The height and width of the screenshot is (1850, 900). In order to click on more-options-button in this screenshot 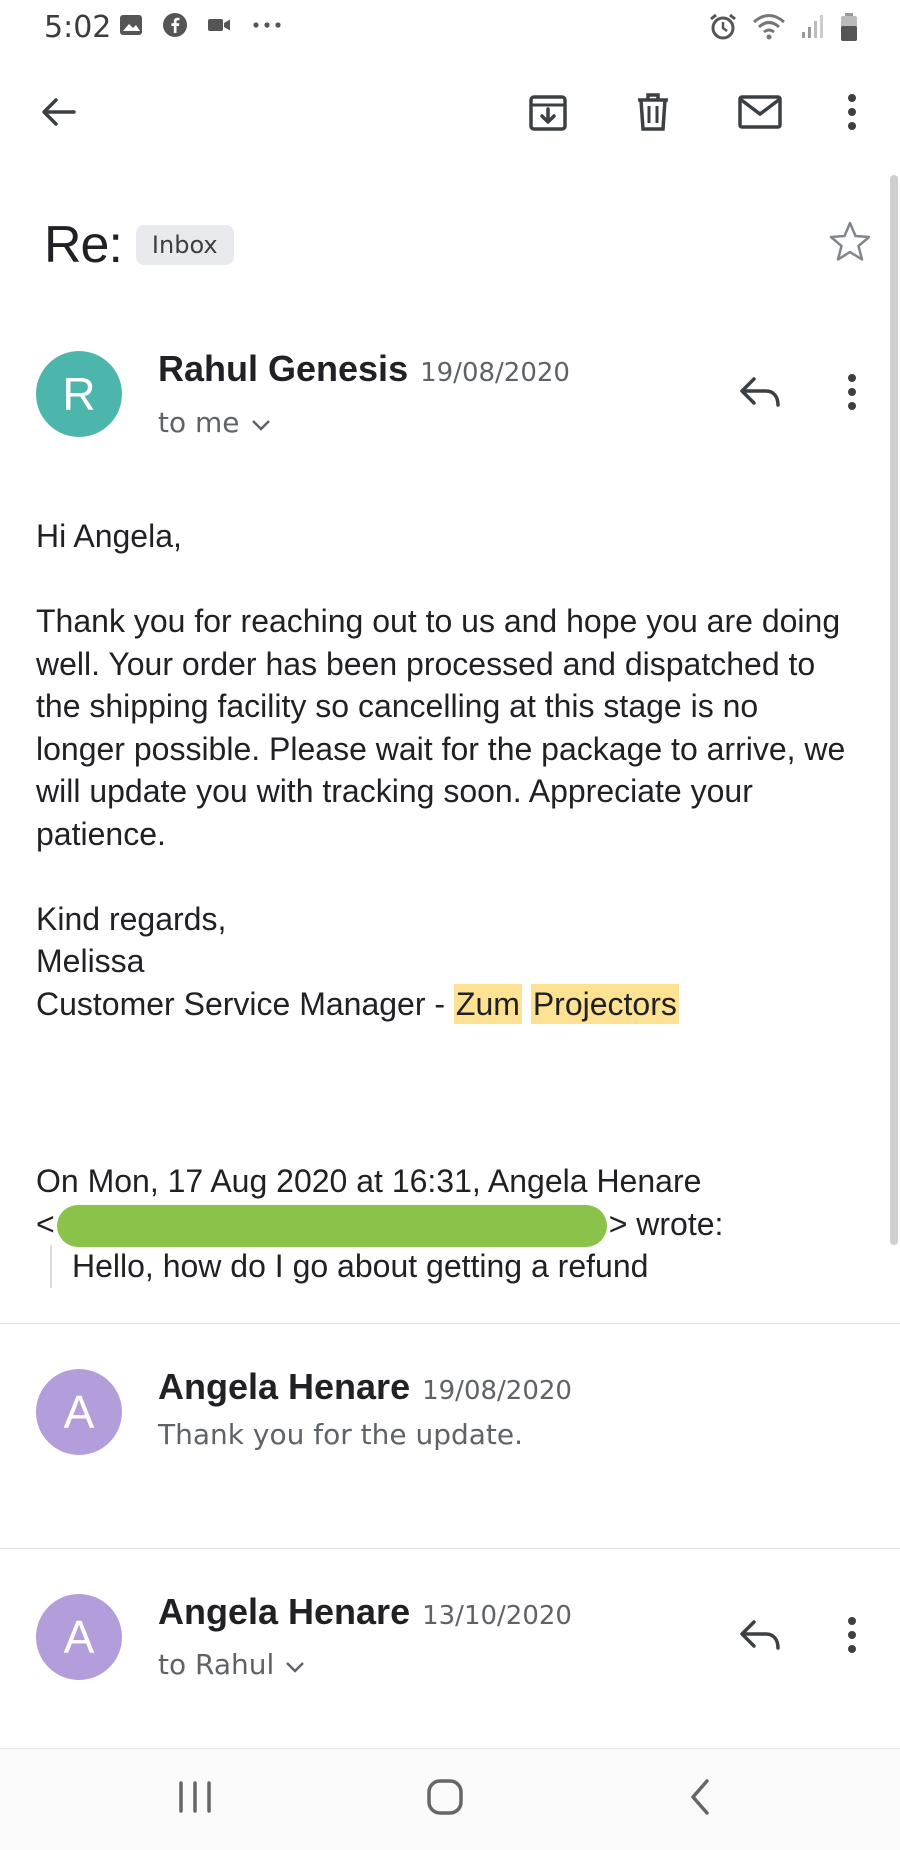, I will do `click(852, 114)`.